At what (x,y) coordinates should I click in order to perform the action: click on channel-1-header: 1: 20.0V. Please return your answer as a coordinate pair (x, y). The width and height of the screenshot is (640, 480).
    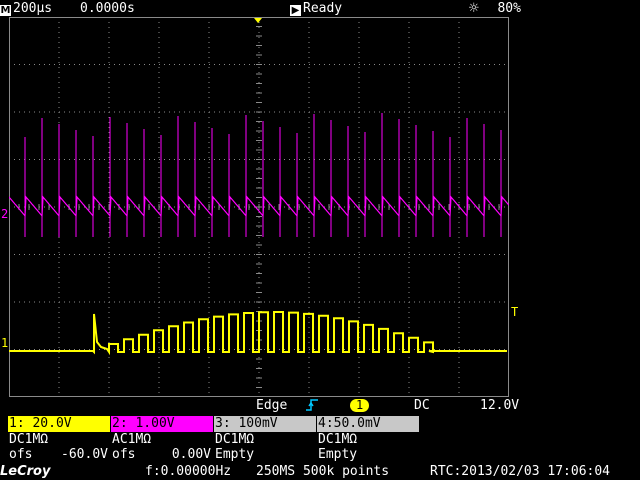
    Looking at the image, I should click on (59, 424).